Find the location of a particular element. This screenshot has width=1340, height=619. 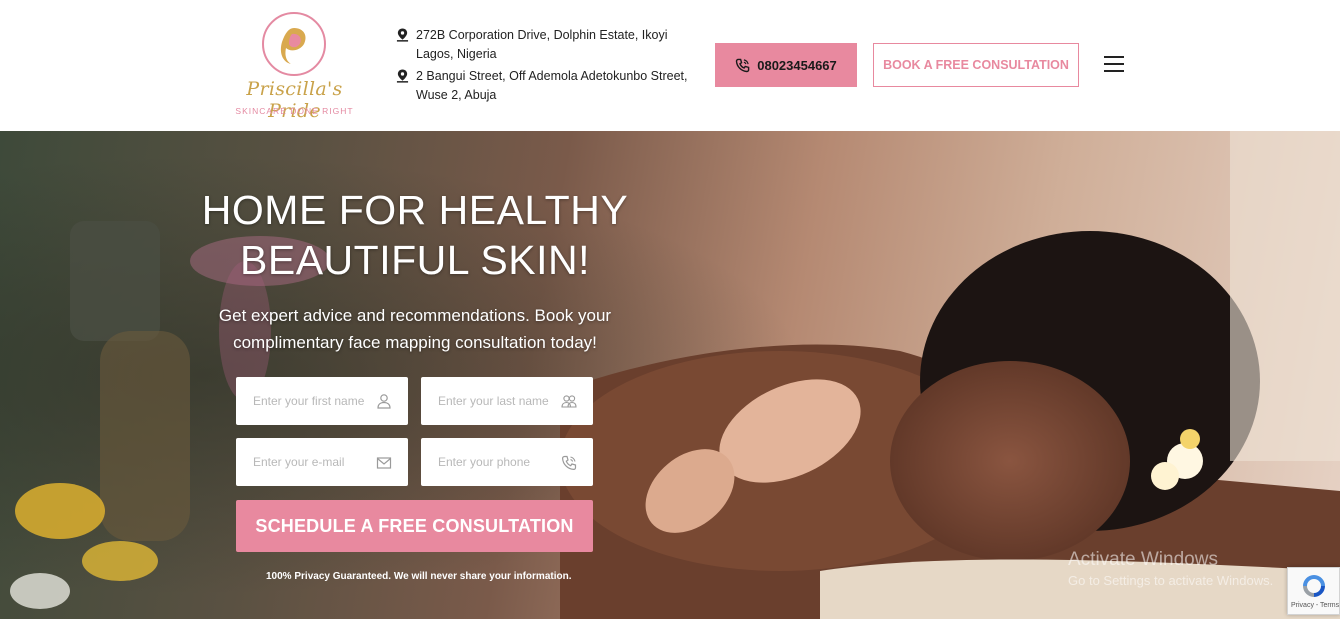

activate-subtitle: Go to Settings to activate Windows. is located at coordinates (1171, 580).